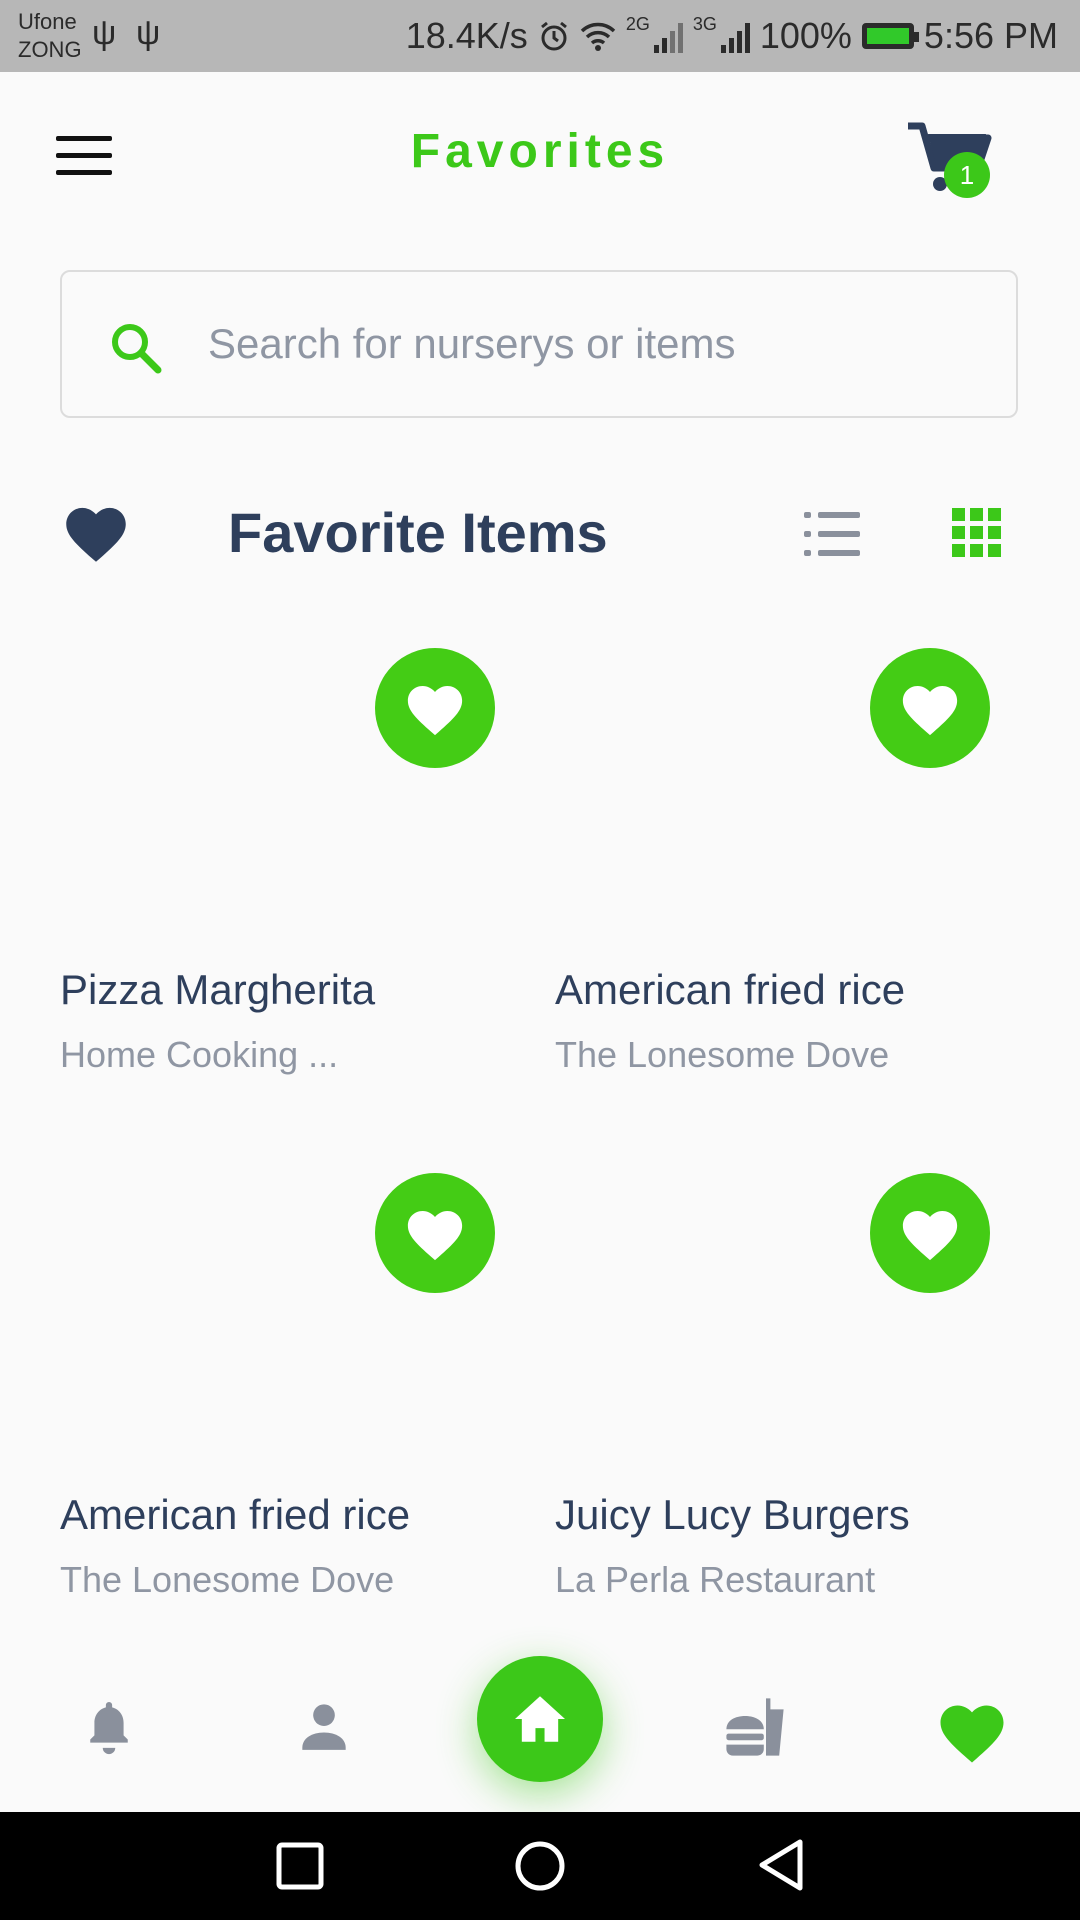 The image size is (1080, 1920). Describe the element at coordinates (780, 1865) in the screenshot. I see `back-icon` at that location.